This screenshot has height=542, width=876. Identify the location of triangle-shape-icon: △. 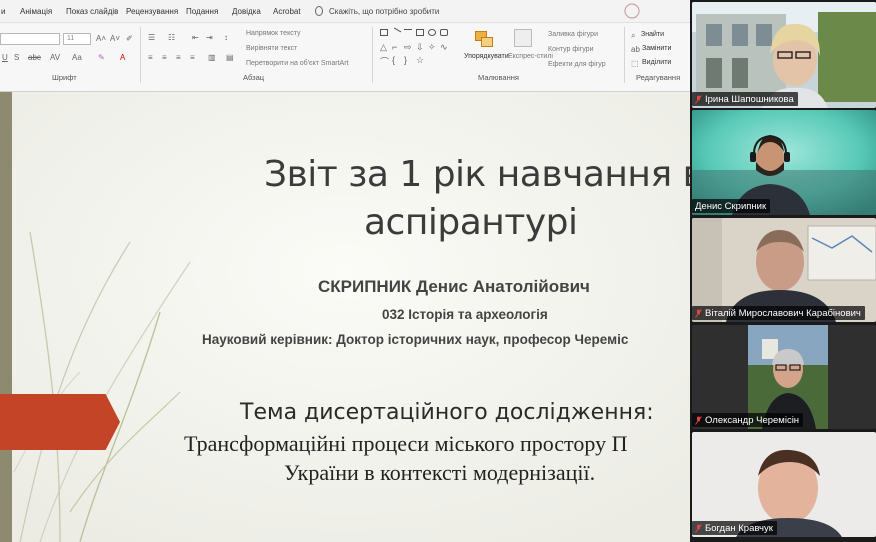
(383, 47).